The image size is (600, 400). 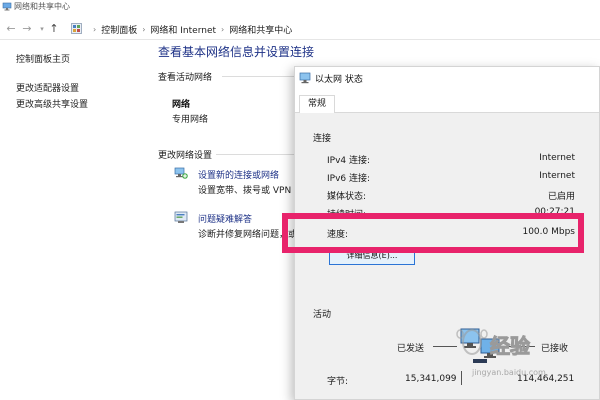 I want to click on window-titlebar: 网络和共享中心, so click(x=300, y=7).